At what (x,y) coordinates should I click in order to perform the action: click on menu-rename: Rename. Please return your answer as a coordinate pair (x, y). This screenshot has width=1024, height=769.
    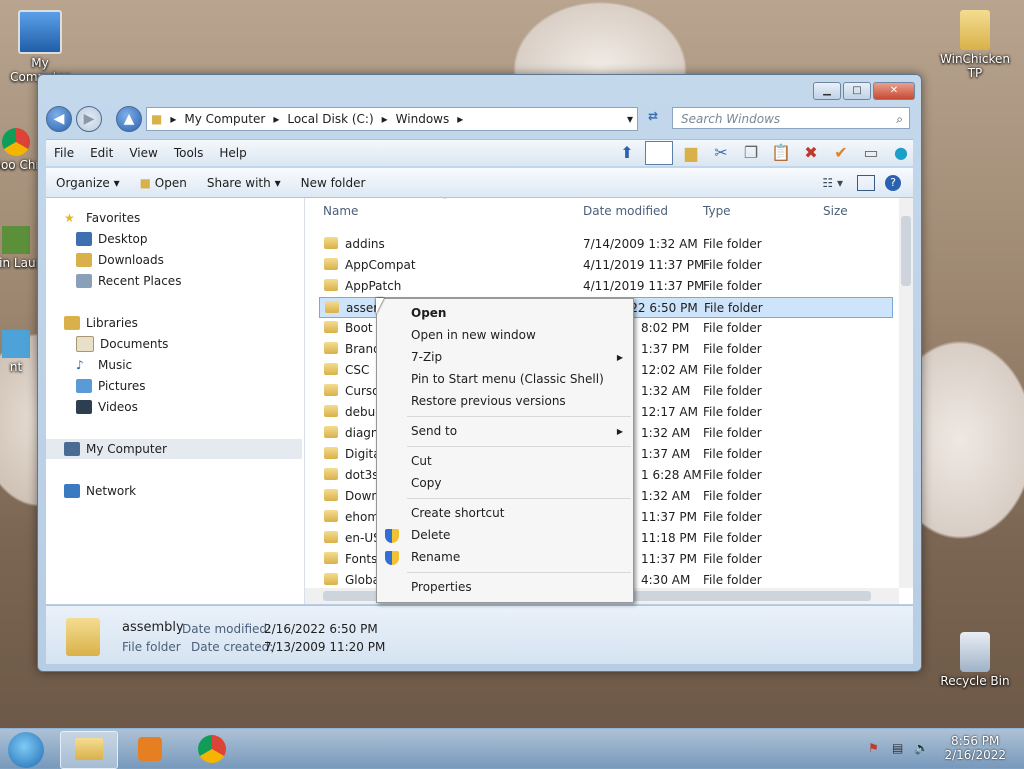
    Looking at the image, I should click on (435, 557).